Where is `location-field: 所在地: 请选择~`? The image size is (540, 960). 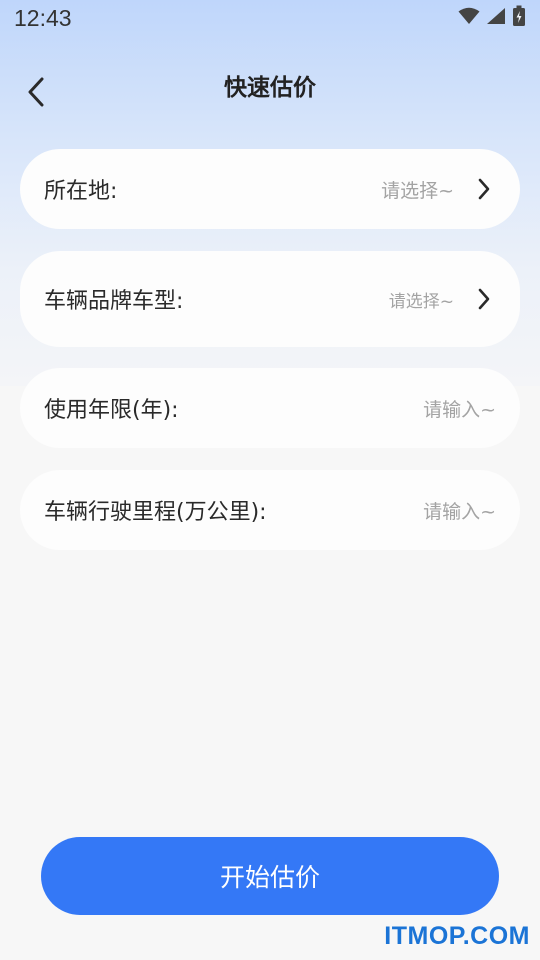
location-field: 所在地: 请选择~ is located at coordinates (270, 189).